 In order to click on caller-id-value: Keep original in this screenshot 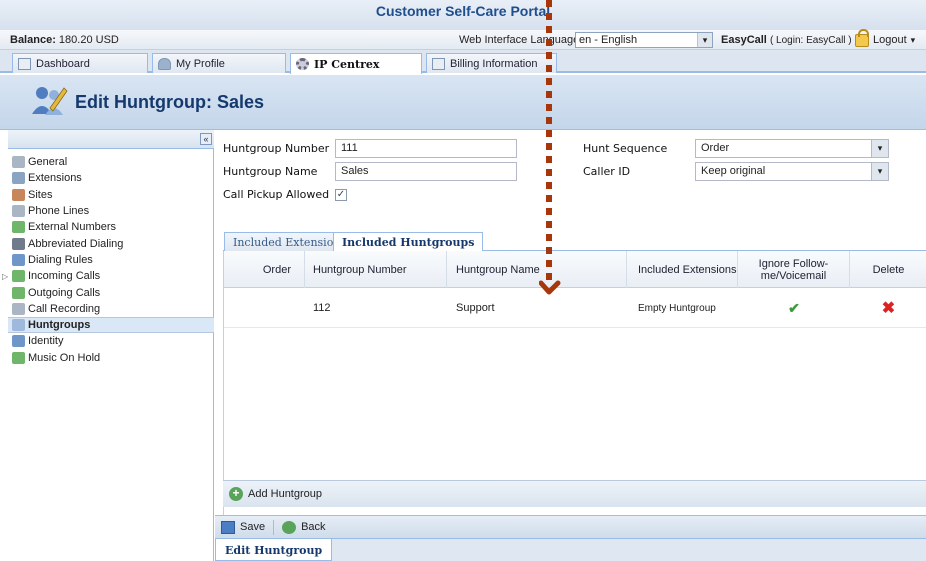, I will do `click(733, 171)`.